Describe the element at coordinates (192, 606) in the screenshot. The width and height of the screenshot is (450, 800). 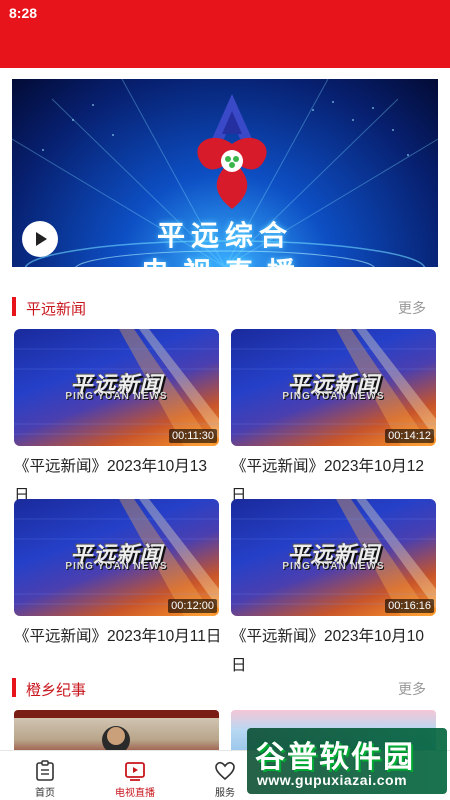
I see `video-duration: 00:12:00` at that location.